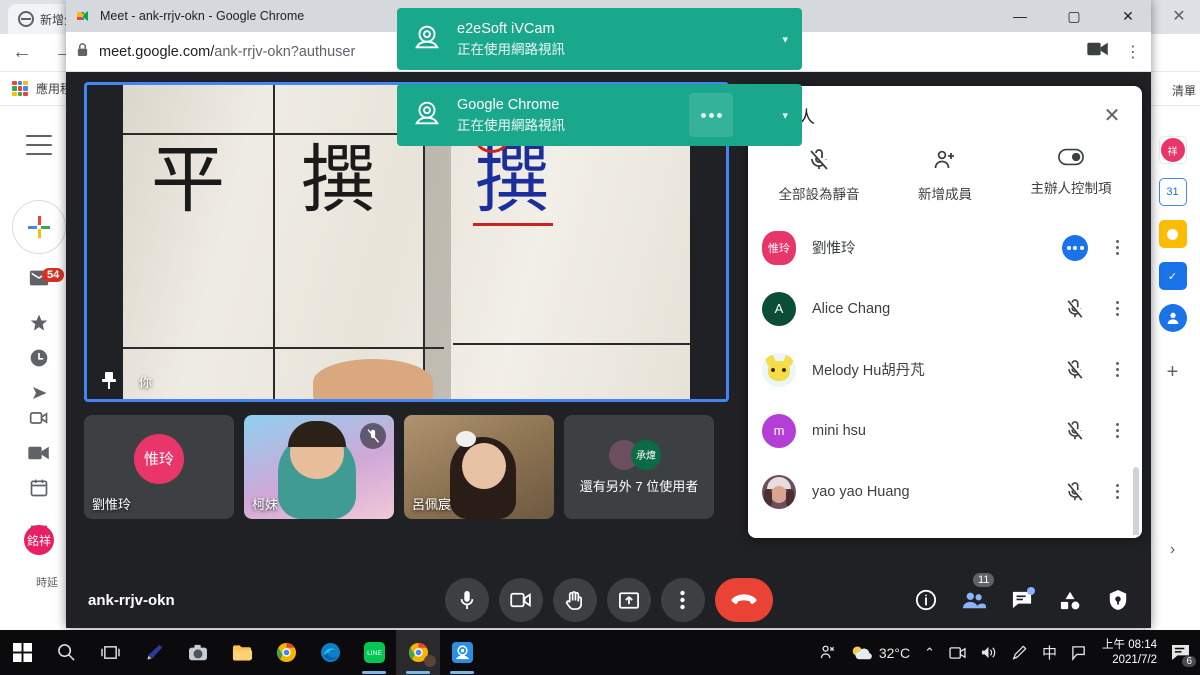 This screenshot has width=1200, height=675. What do you see at coordinates (1136, 501) in the screenshot?
I see `participants-scrollbar` at bounding box center [1136, 501].